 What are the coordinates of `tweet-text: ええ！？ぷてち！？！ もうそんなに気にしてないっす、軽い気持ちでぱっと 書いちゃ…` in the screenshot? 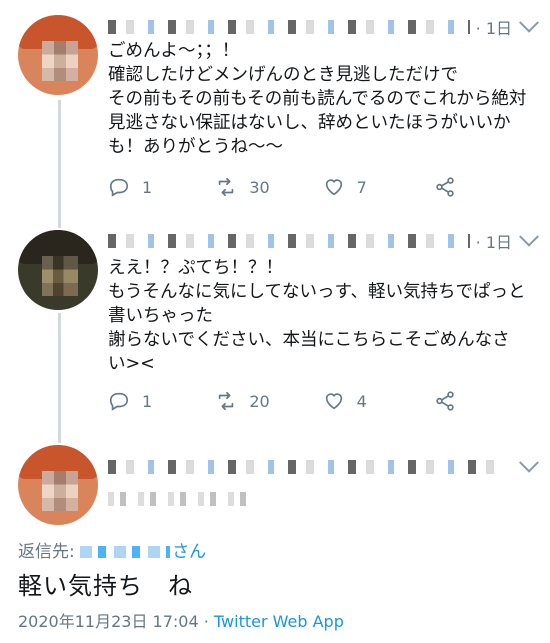 It's located at (317, 316).